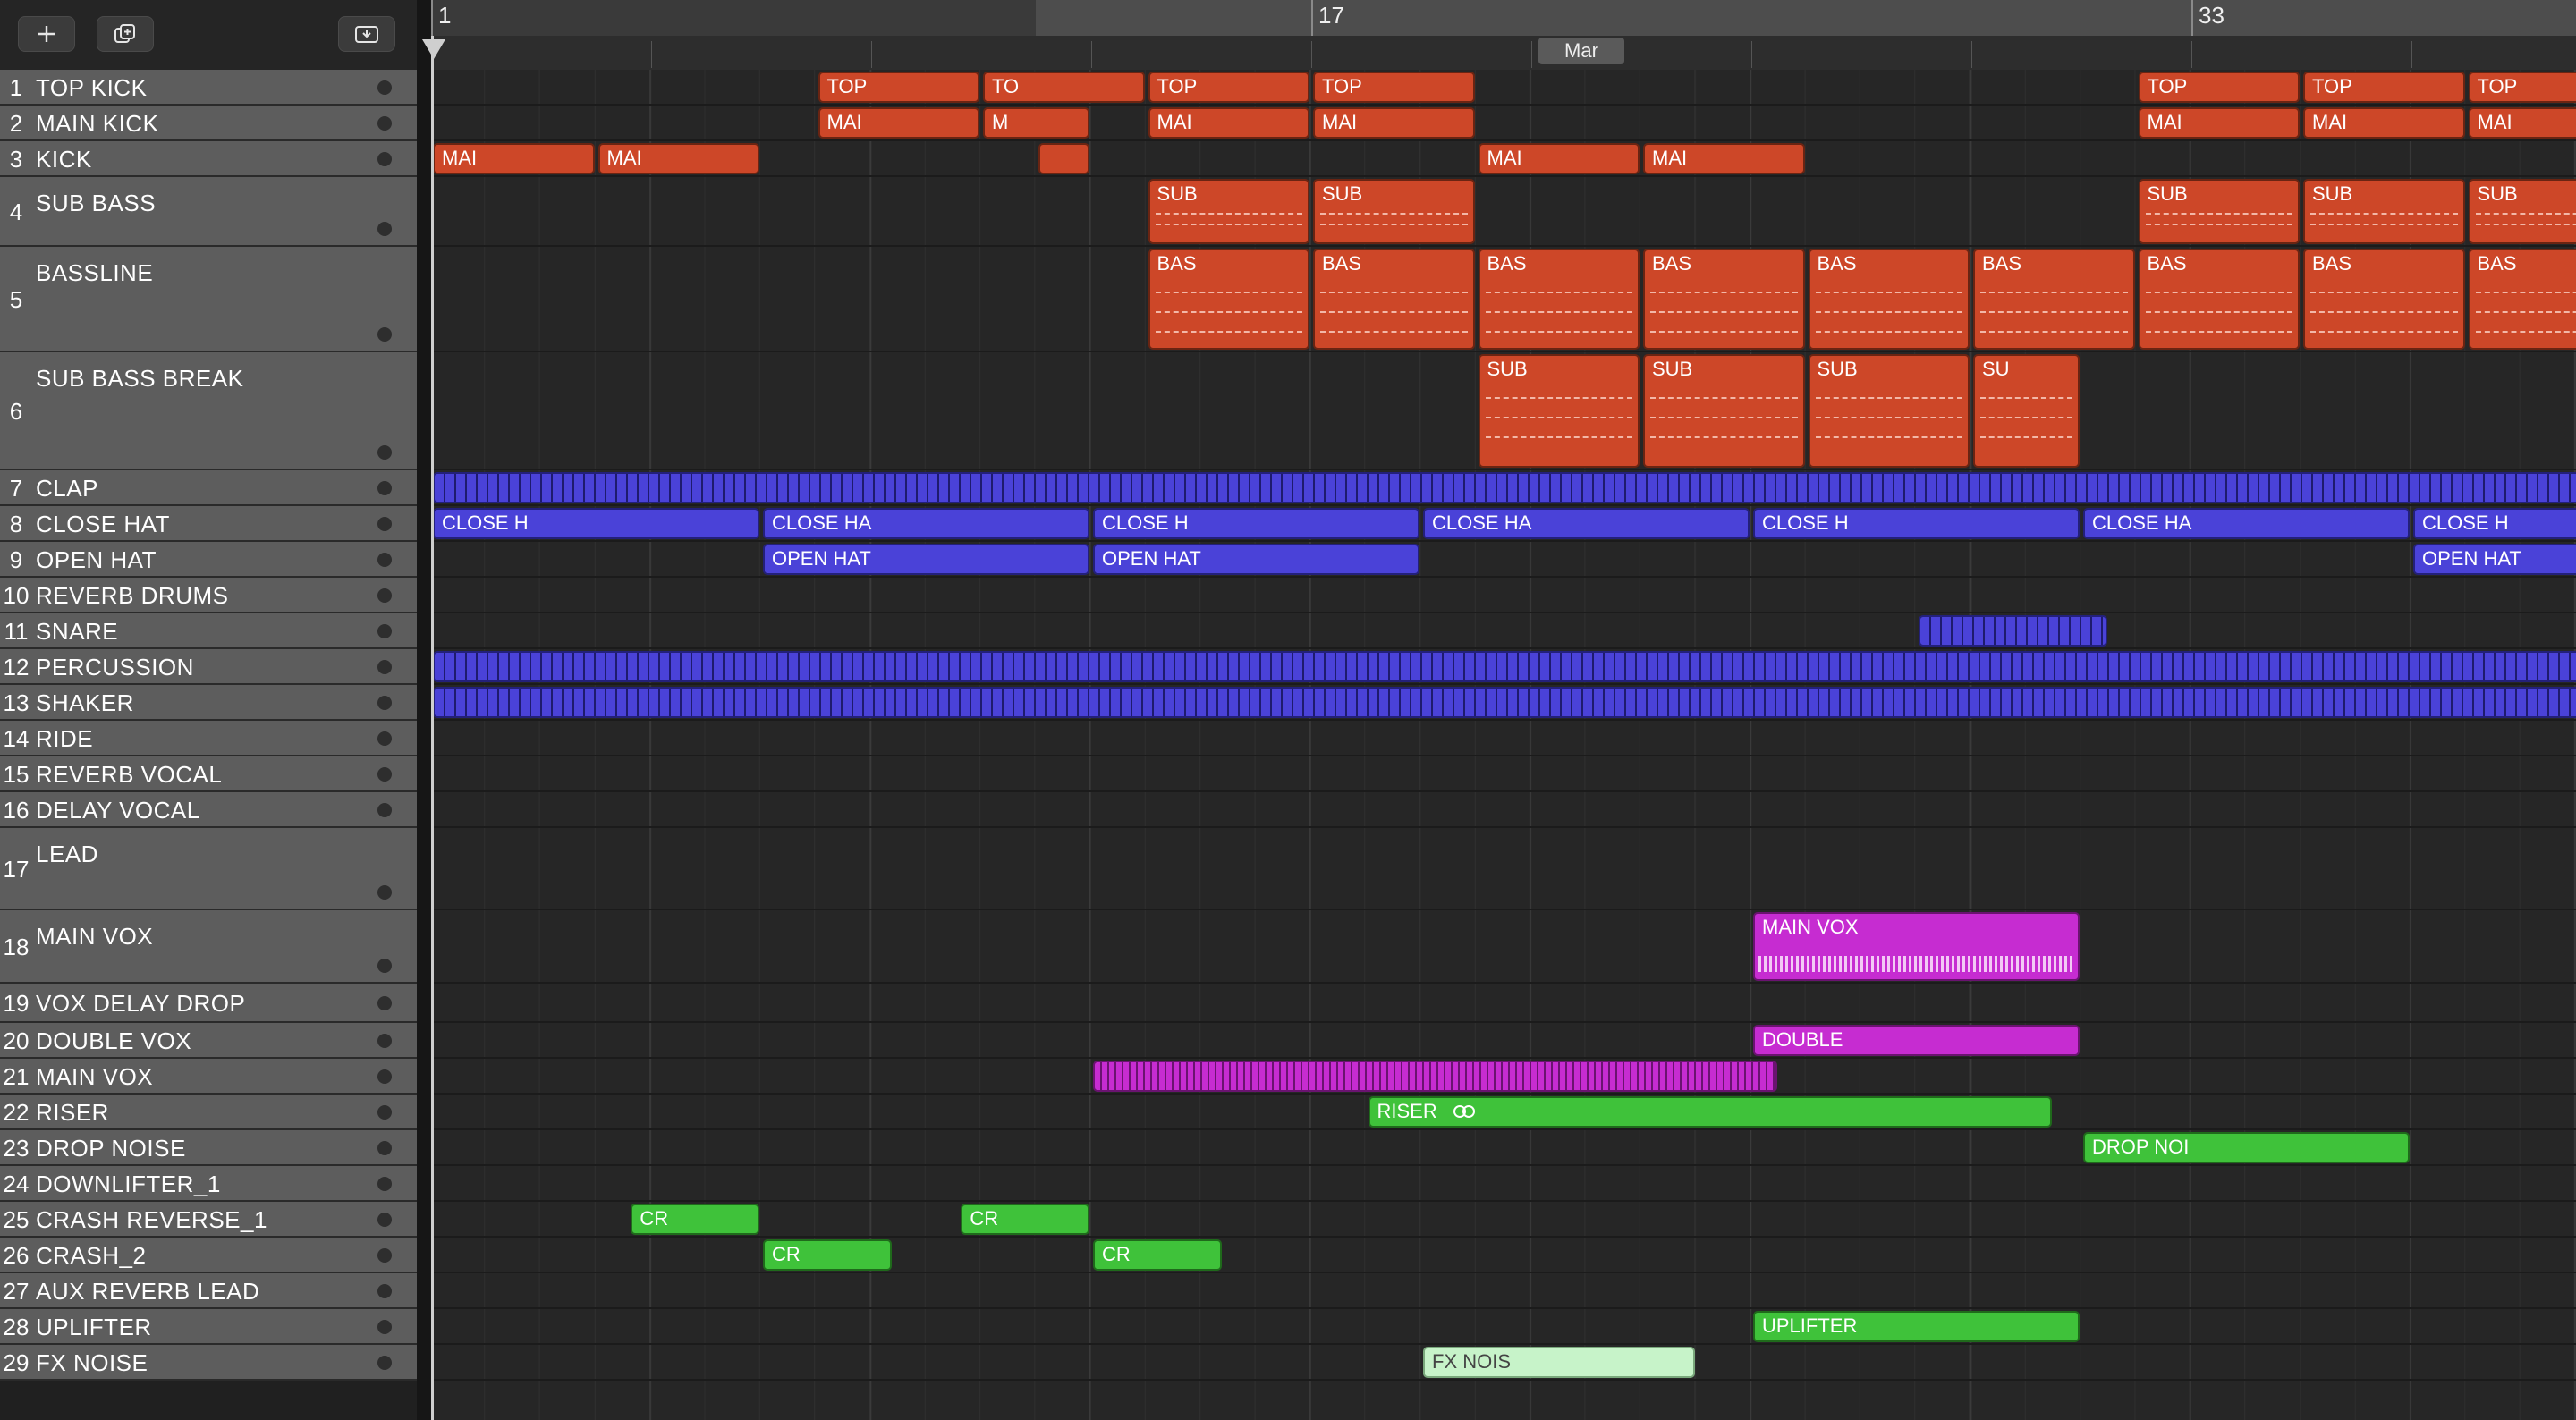  Describe the element at coordinates (208, 869) in the screenshot. I see `track-header-row: 17 LEAD` at that location.